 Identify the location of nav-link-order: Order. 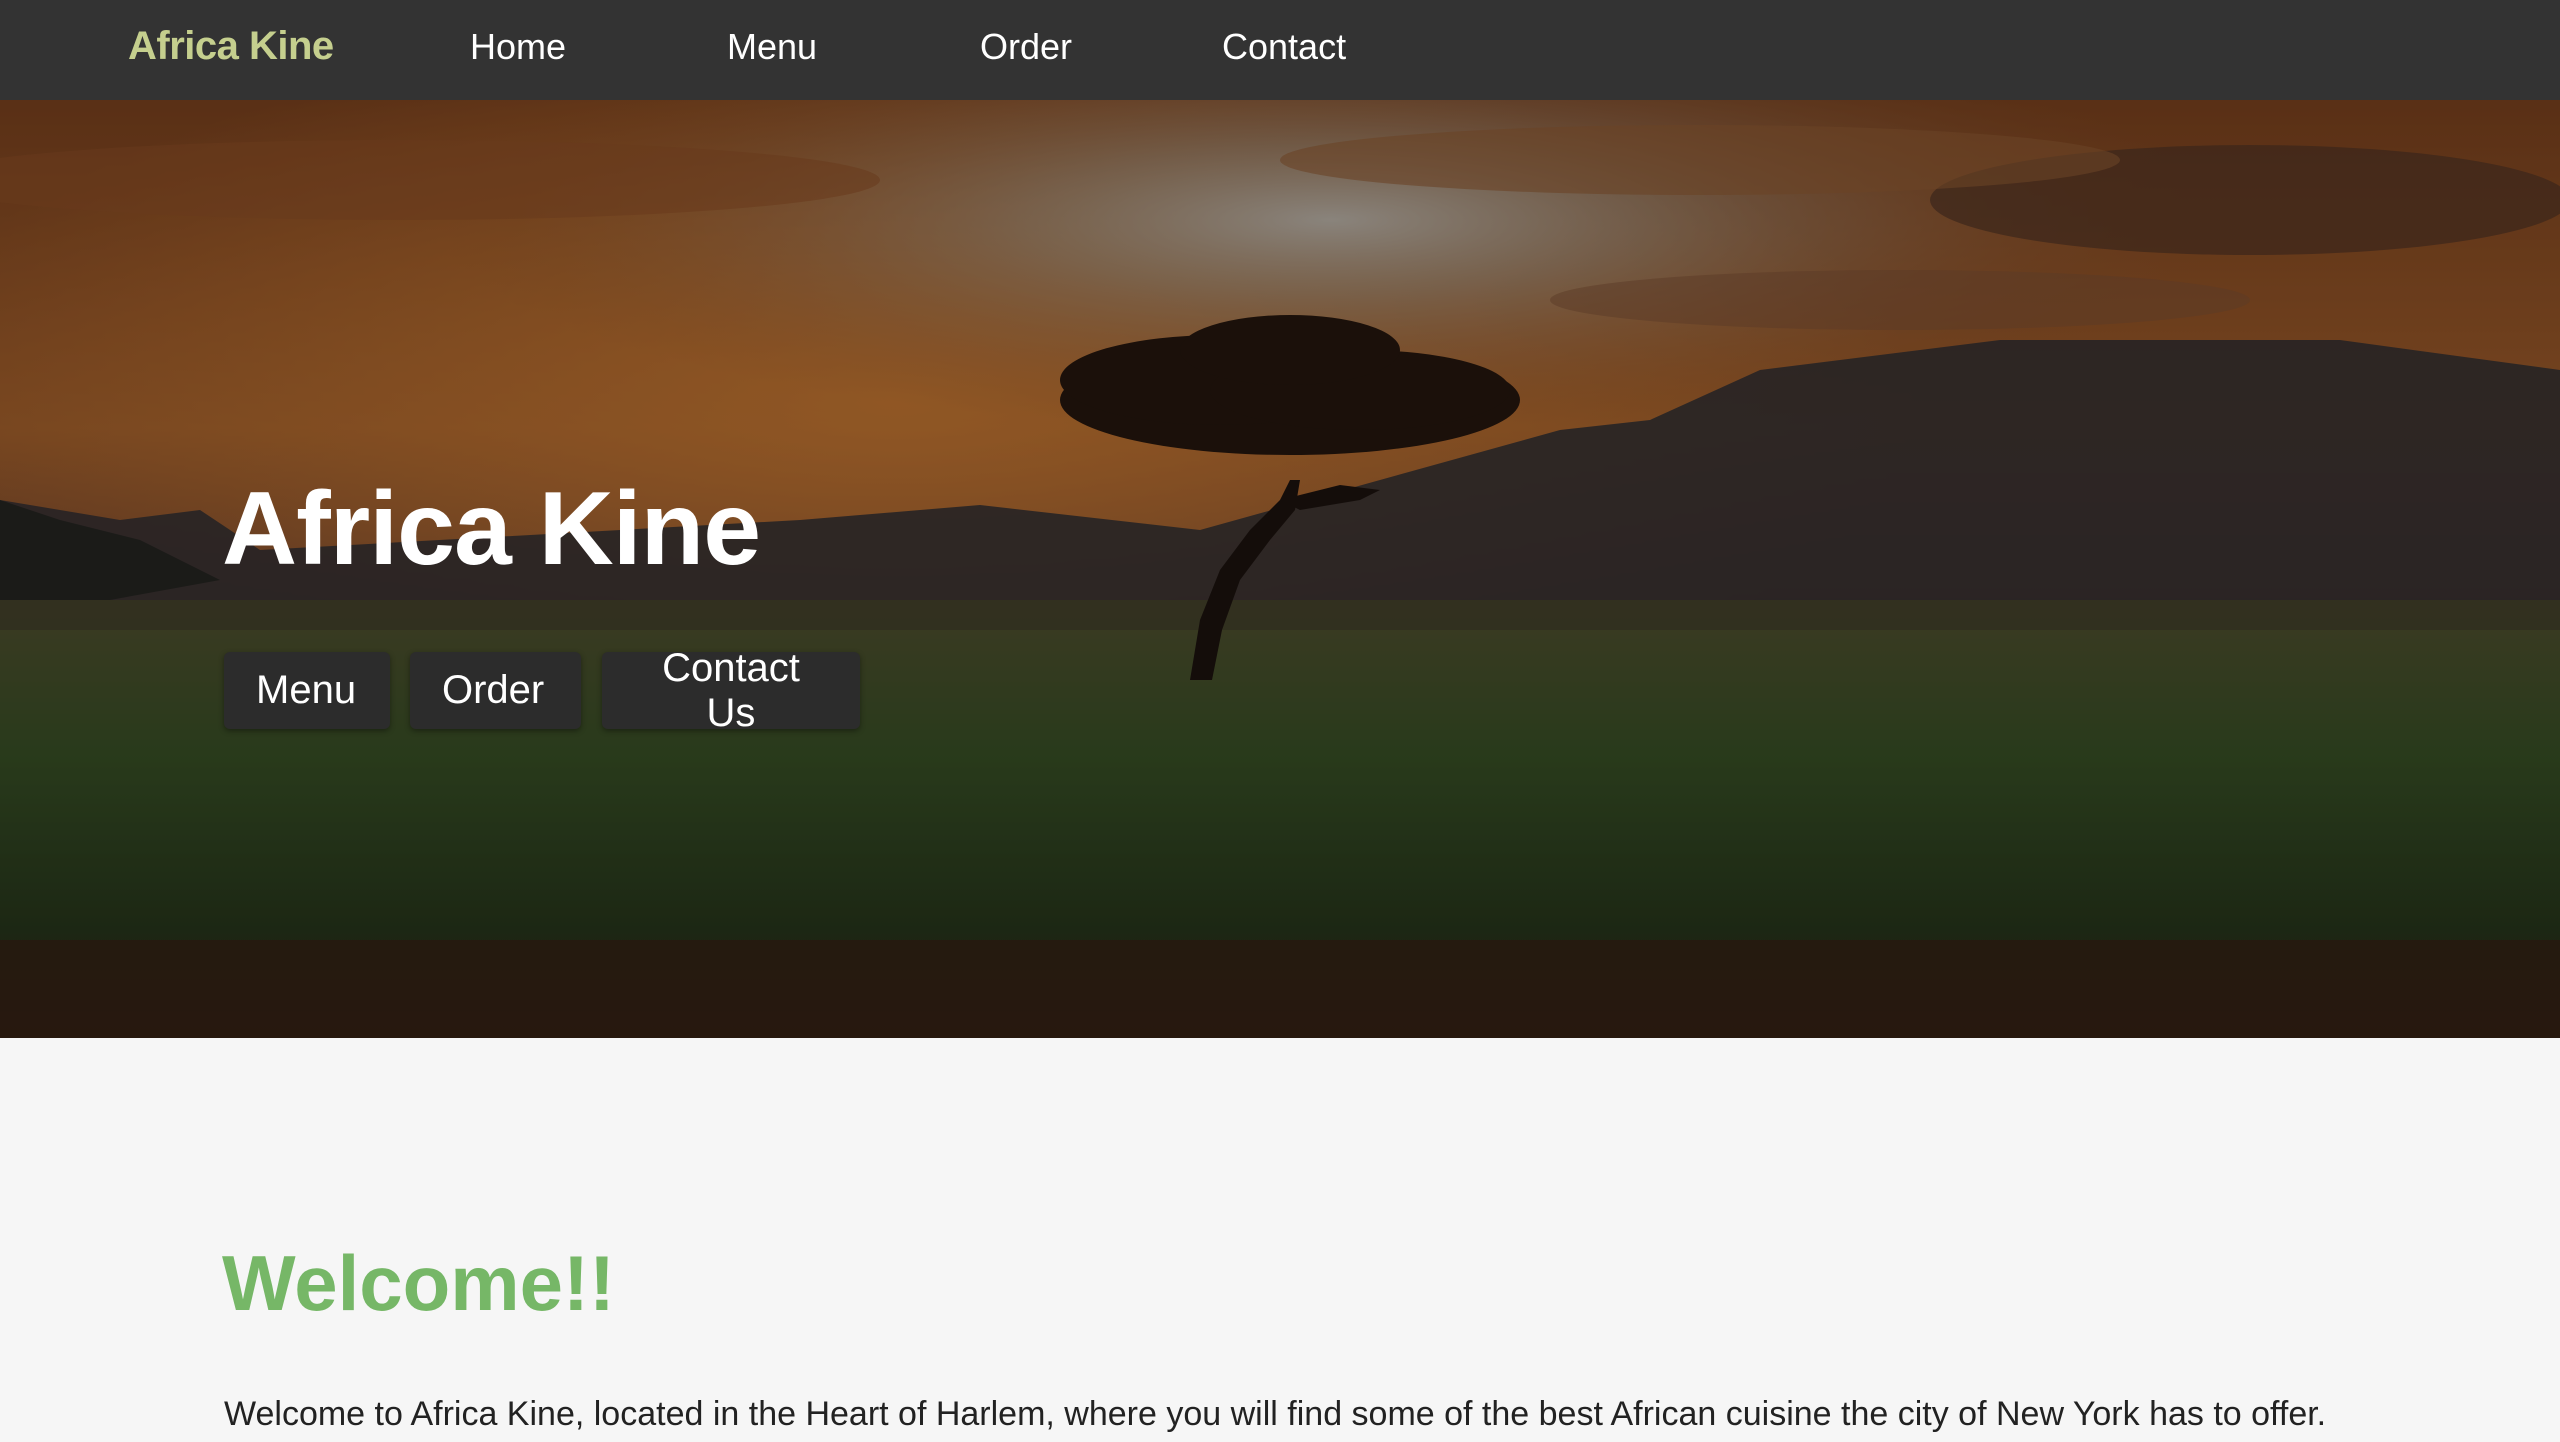
(1026, 47).